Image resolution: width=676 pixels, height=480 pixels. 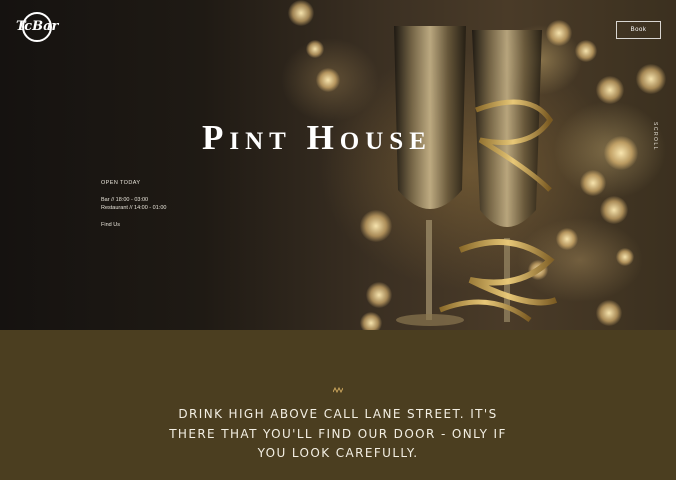 I want to click on find-us-link: Find Us, so click(x=133, y=225).